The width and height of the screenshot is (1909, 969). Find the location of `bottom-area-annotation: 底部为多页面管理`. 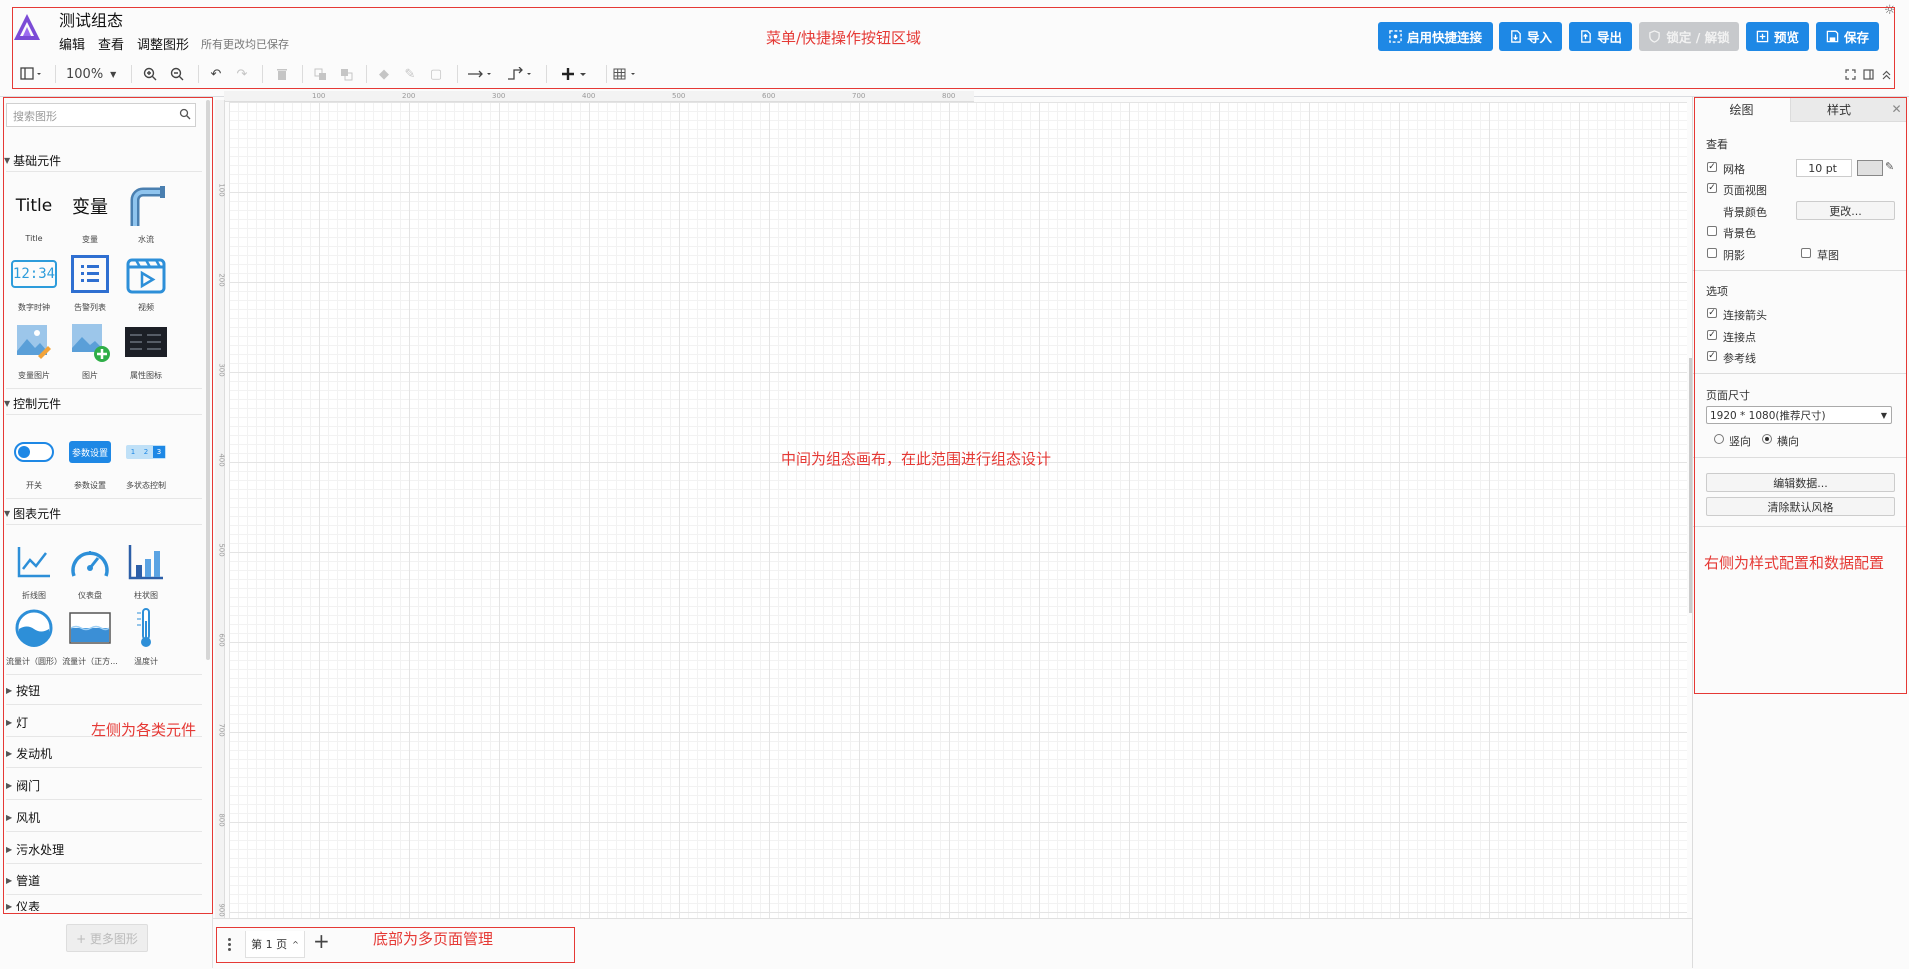

bottom-area-annotation: 底部为多页面管理 is located at coordinates (433, 939).